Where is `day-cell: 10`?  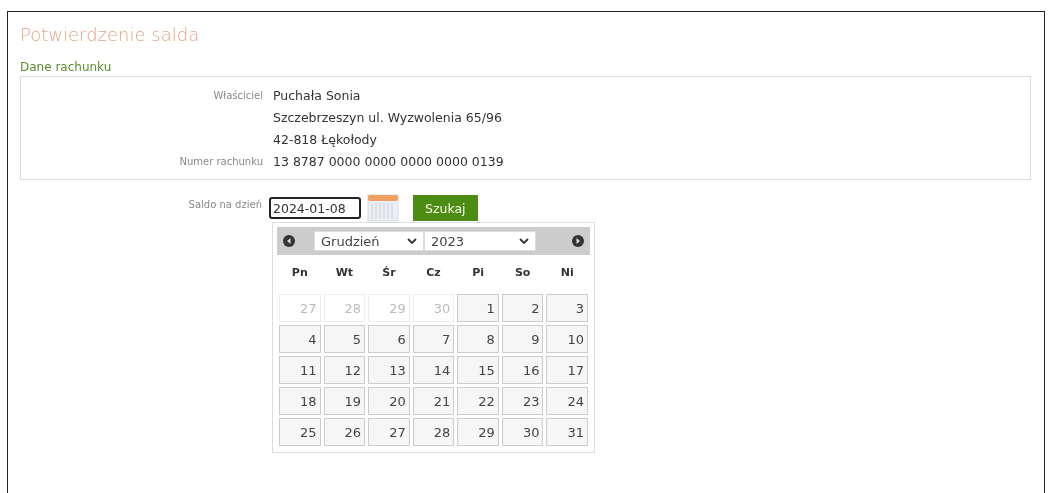 day-cell: 10 is located at coordinates (567, 339).